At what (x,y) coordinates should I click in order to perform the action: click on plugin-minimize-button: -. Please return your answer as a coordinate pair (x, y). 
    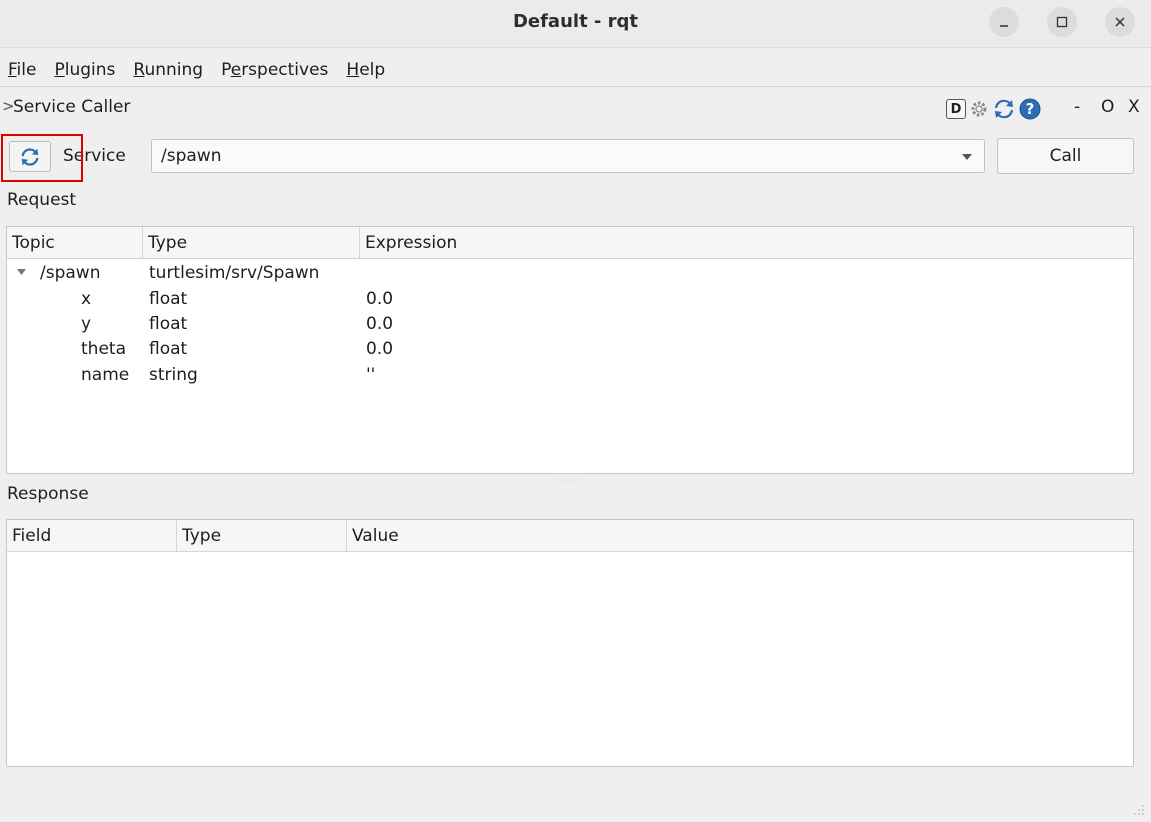
    Looking at the image, I should click on (1077, 107).